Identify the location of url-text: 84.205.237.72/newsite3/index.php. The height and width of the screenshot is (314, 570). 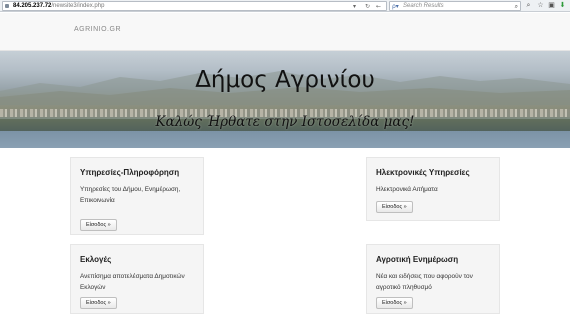
(58, 6).